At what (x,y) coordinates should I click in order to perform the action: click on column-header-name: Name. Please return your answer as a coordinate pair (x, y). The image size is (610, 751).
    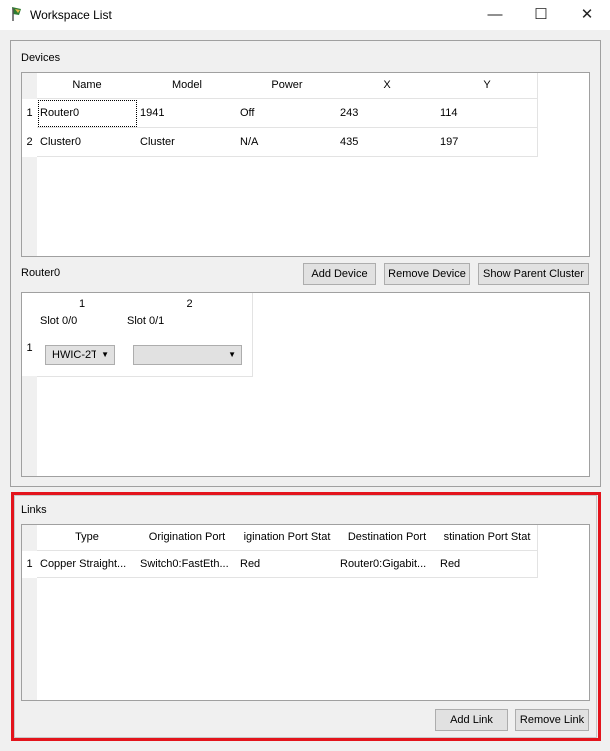
    Looking at the image, I should click on (87, 86).